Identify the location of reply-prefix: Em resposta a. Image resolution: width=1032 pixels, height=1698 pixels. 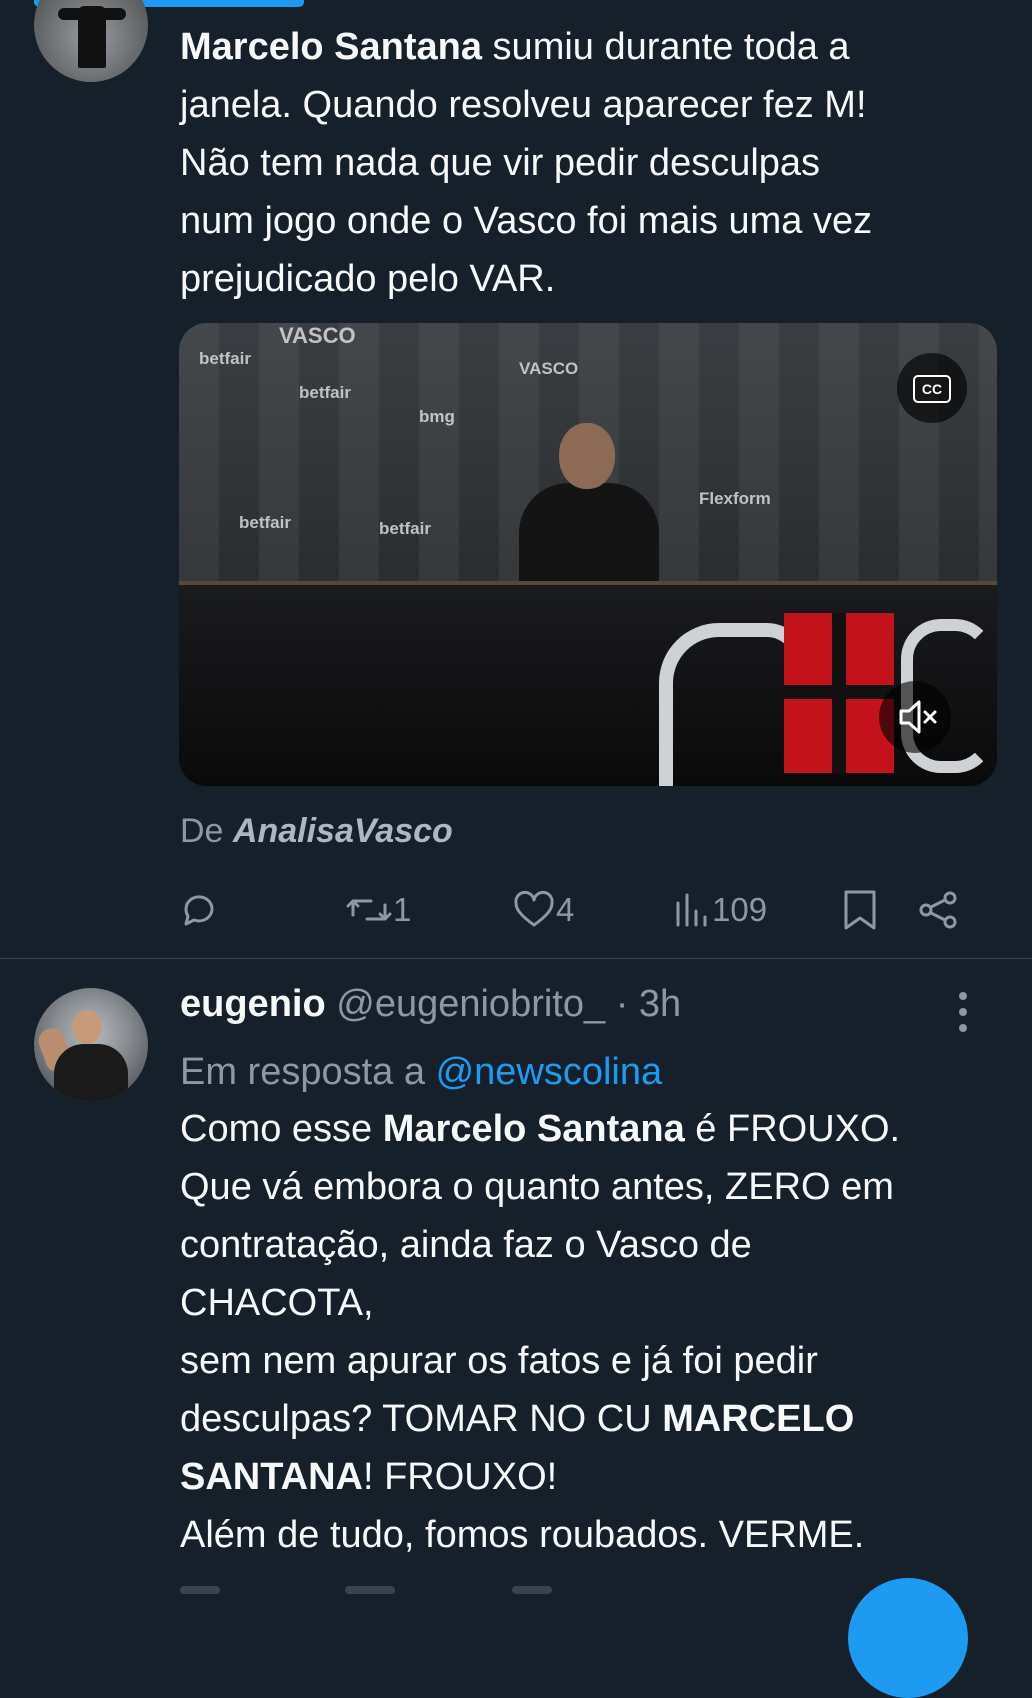
(308, 1072).